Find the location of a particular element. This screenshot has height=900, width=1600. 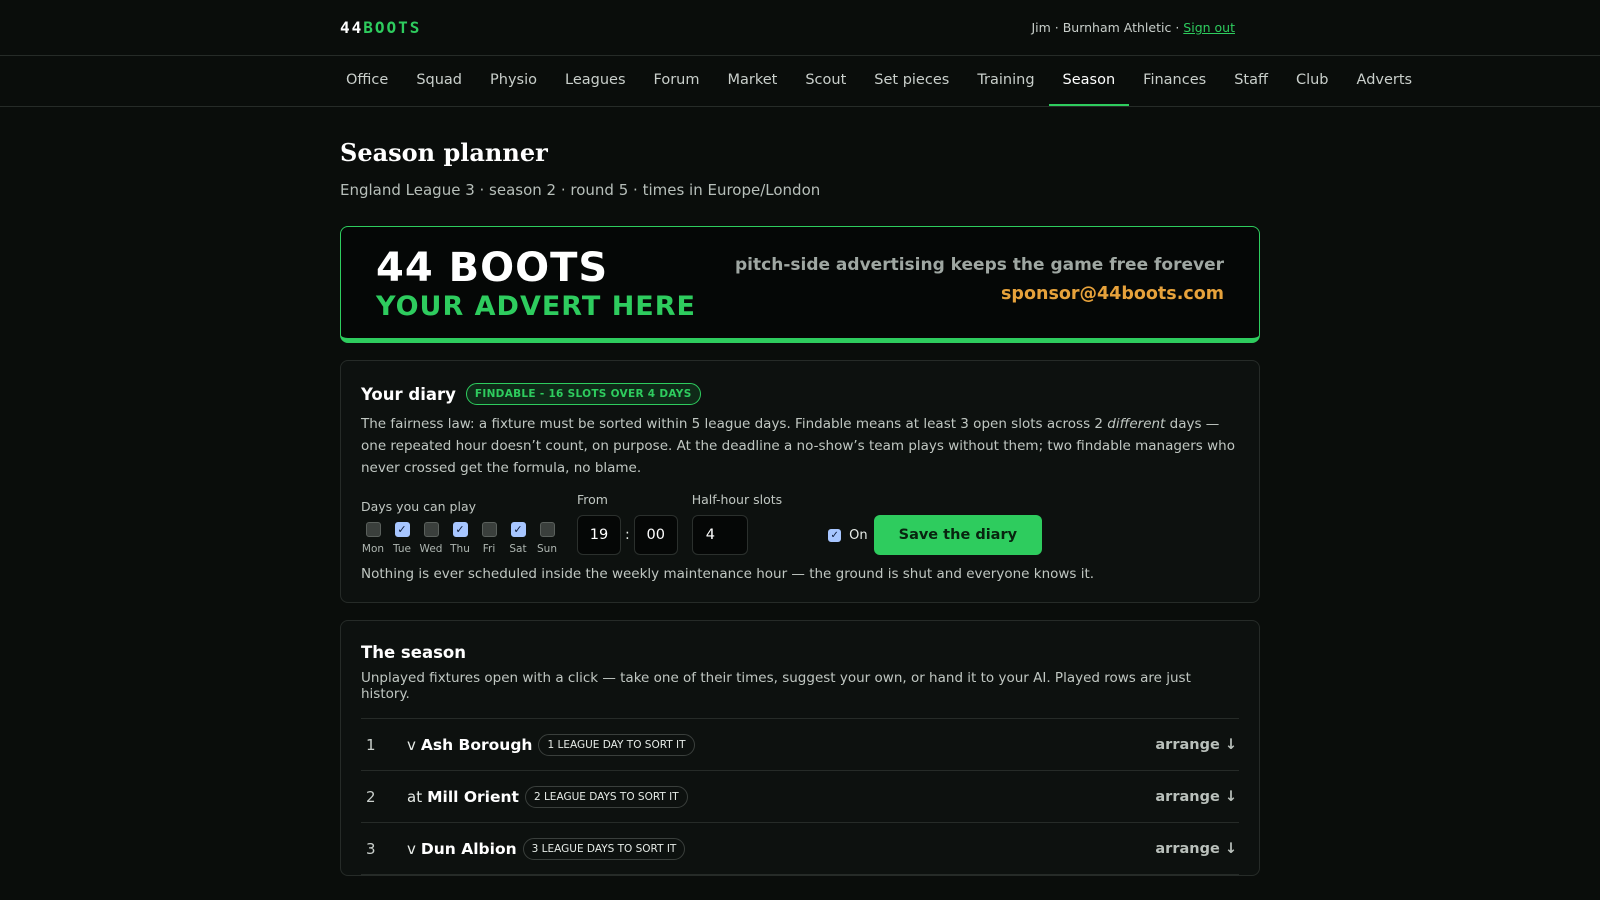

nav-market: Market is located at coordinates (753, 81).